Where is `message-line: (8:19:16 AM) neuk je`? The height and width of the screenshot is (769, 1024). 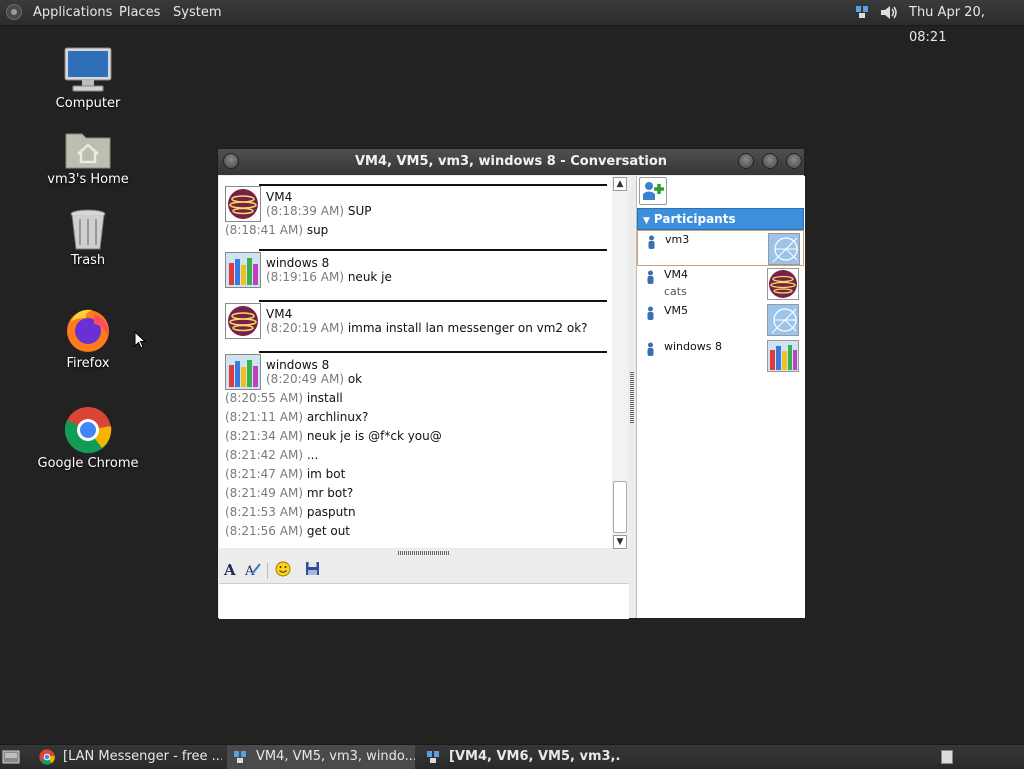 message-line: (8:19:16 AM) neuk je is located at coordinates (329, 277).